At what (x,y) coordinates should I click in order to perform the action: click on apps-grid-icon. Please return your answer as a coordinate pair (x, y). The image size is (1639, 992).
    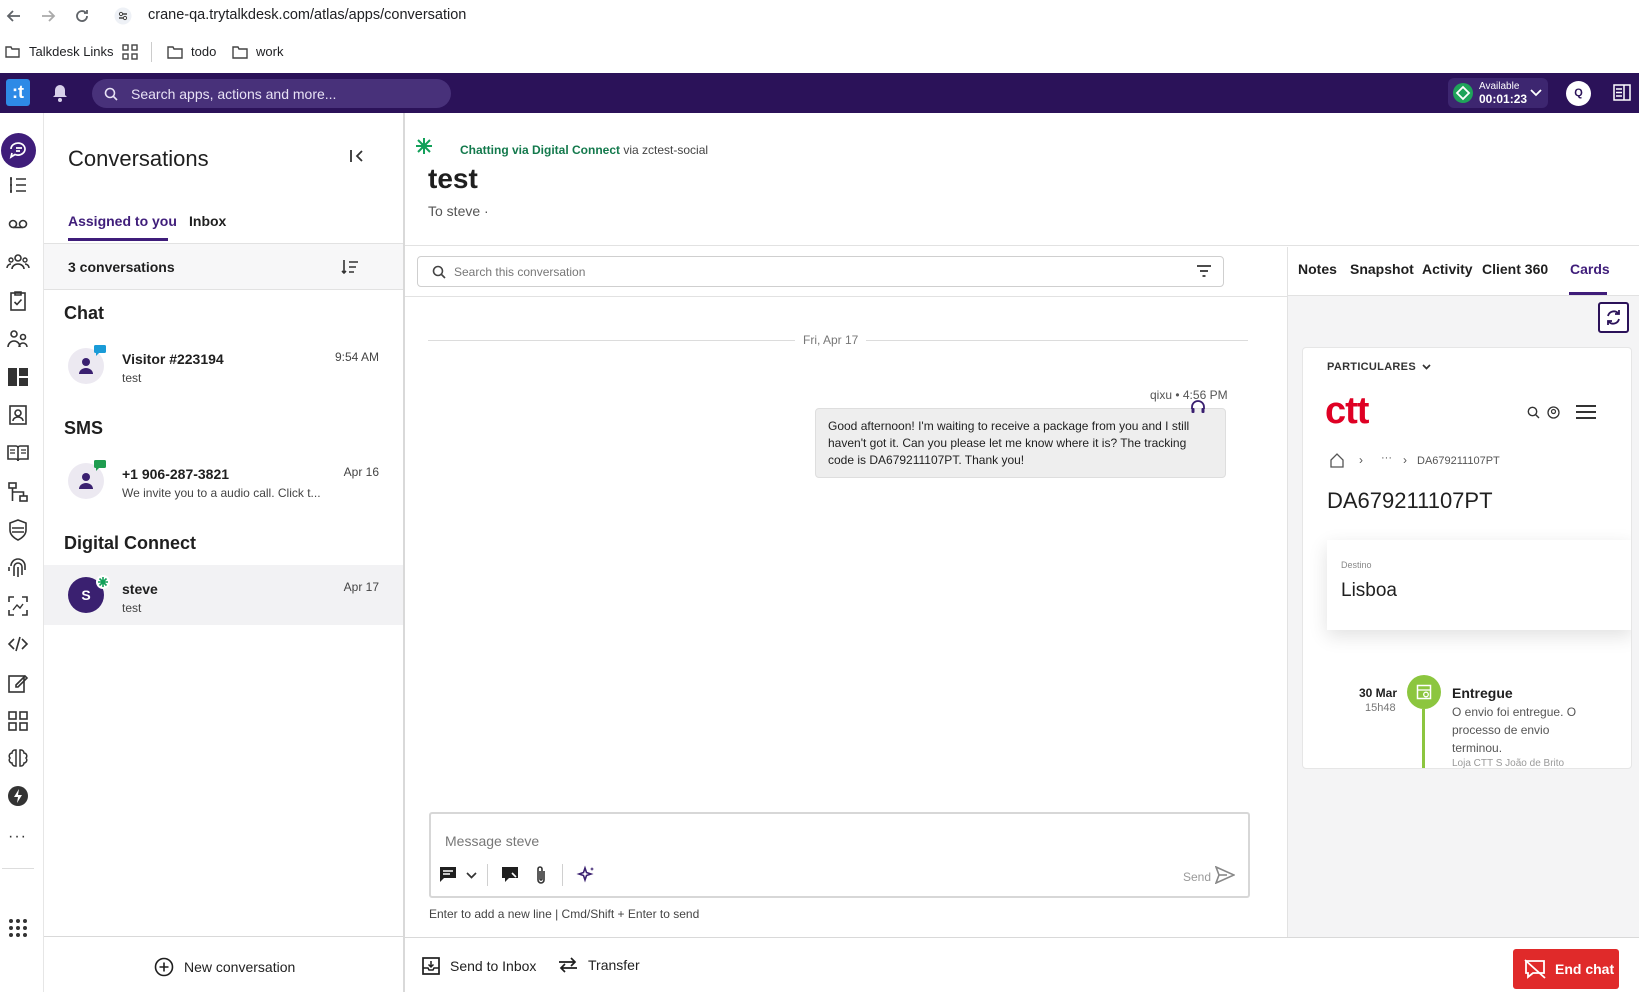
    Looking at the image, I should click on (130, 52).